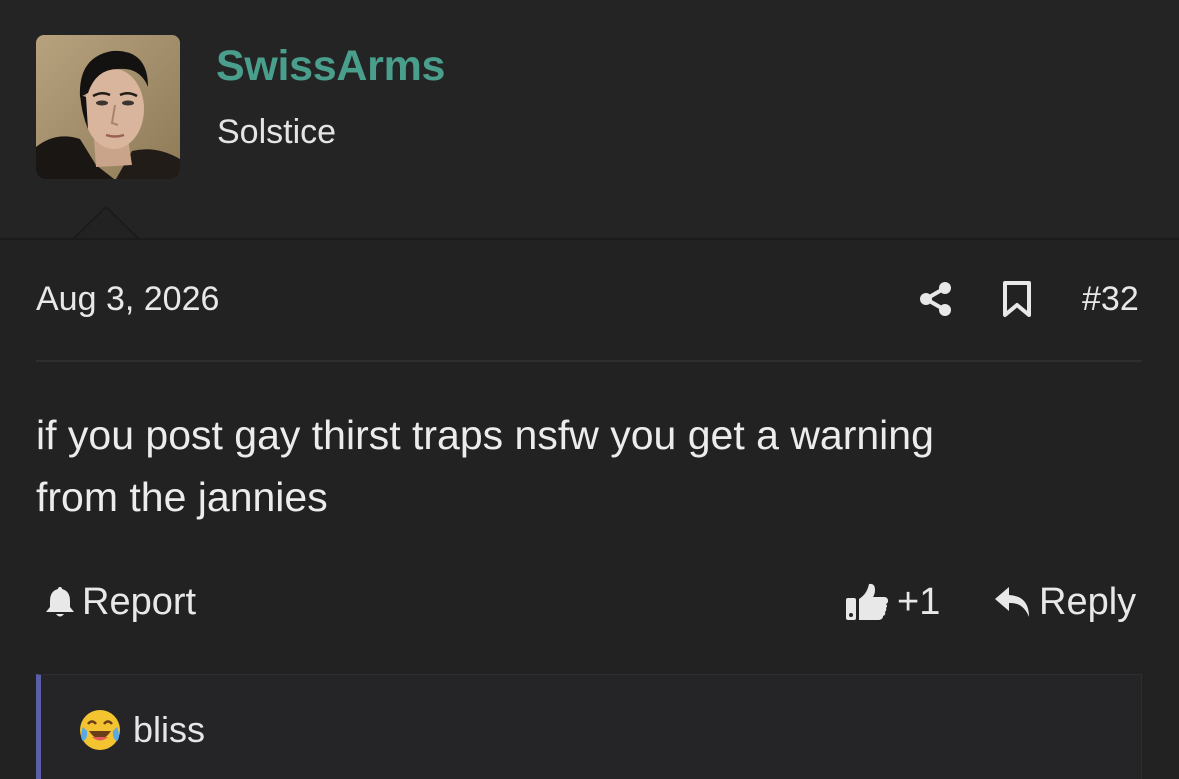  I want to click on header-divider, so click(589, 239).